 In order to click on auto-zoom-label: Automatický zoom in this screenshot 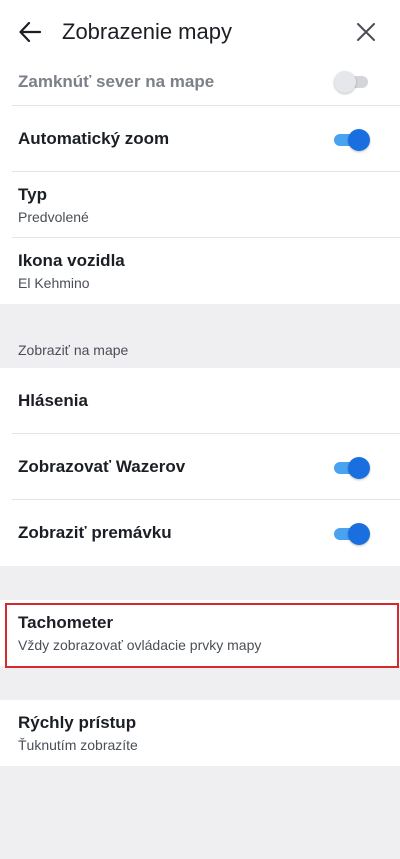, I will do `click(94, 138)`.